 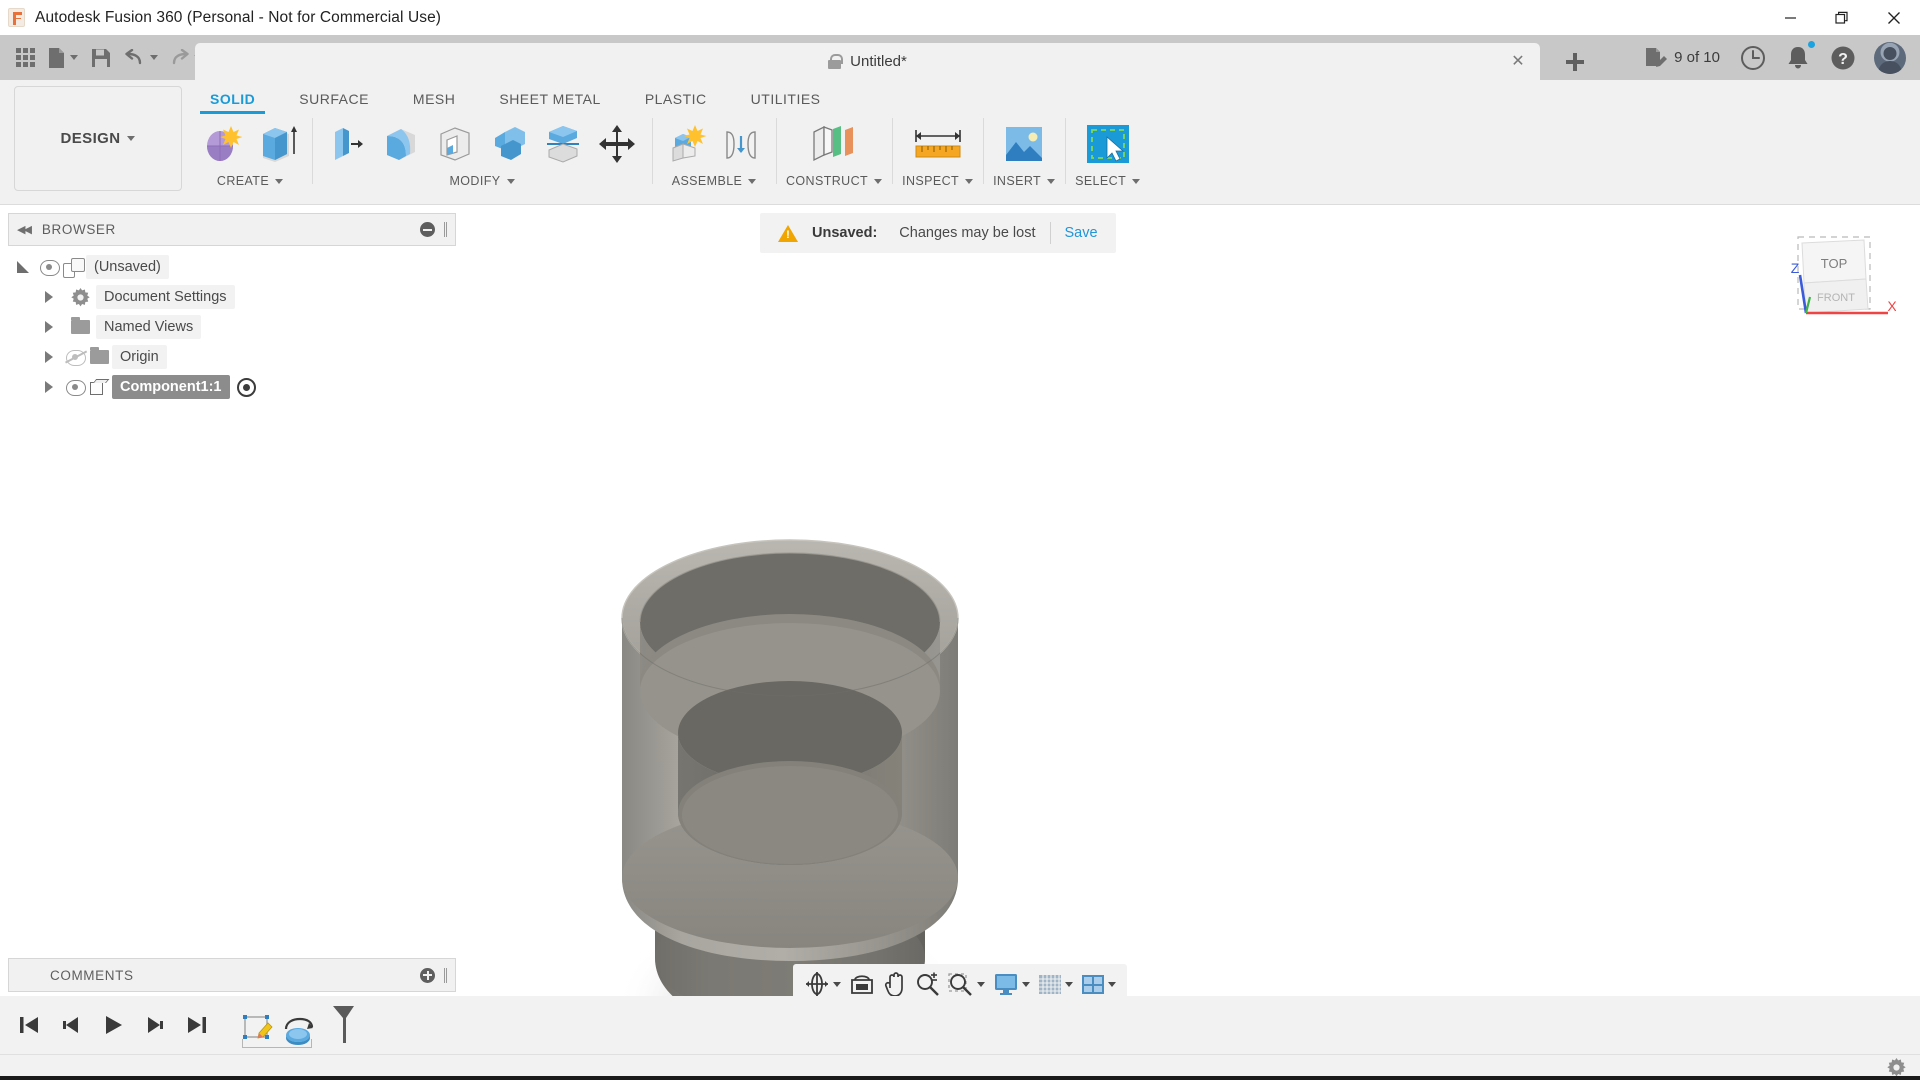 What do you see at coordinates (71, 1025) in the screenshot?
I see `step-back-button` at bounding box center [71, 1025].